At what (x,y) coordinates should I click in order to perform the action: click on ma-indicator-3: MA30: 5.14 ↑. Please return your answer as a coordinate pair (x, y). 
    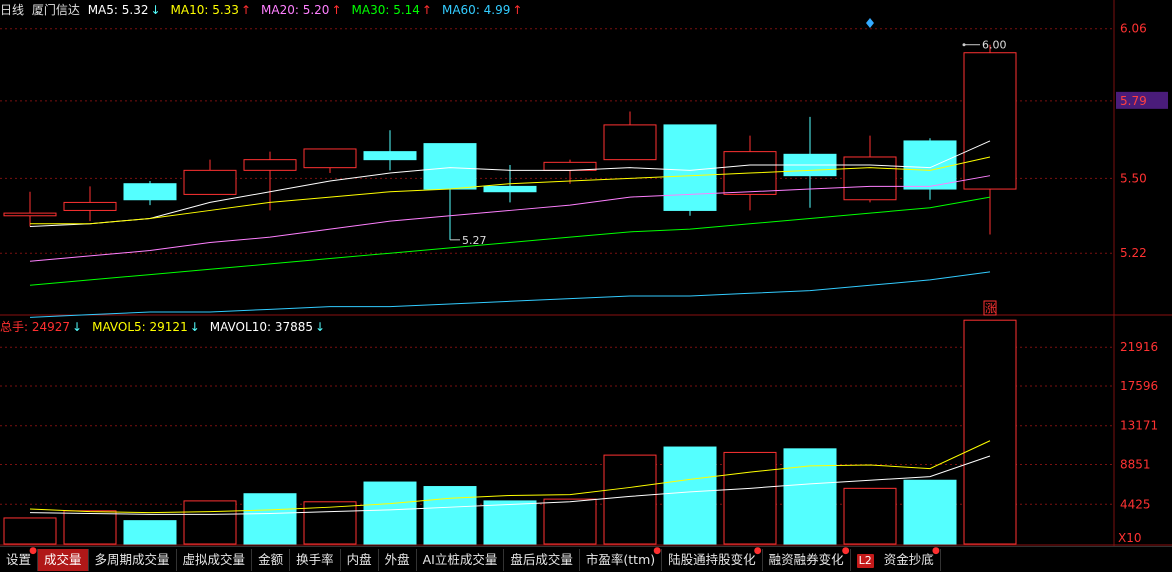
    Looking at the image, I should click on (395, 10).